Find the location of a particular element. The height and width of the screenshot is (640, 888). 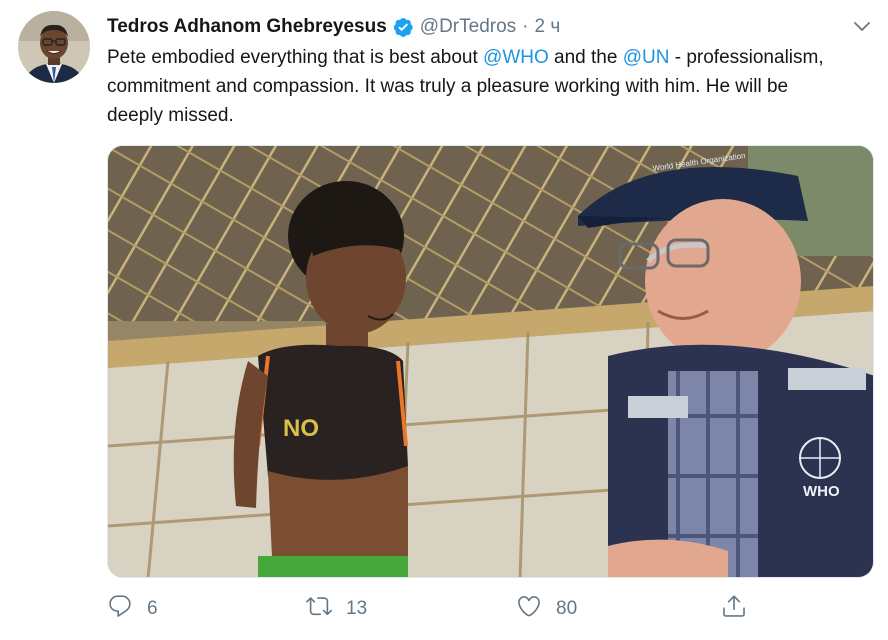

chevron-down-icon is located at coordinates (862, 27).